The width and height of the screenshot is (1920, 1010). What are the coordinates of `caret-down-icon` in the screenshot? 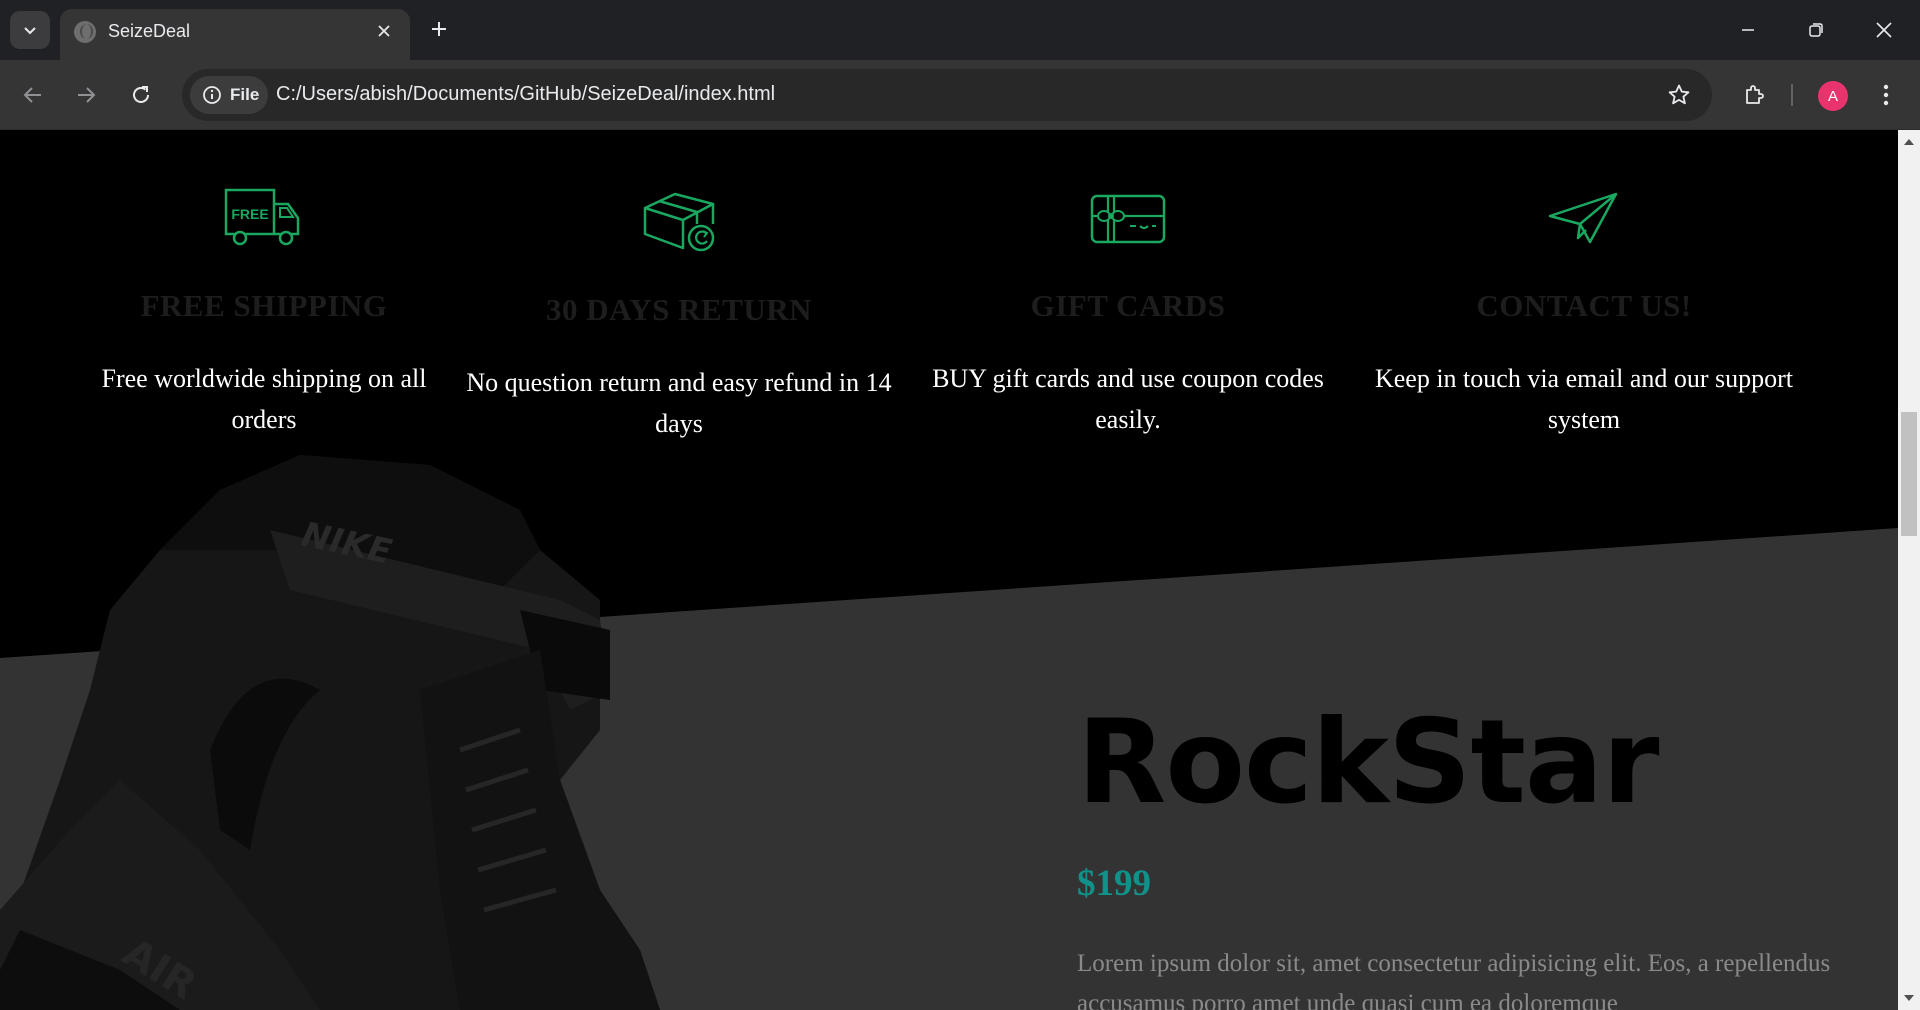 It's located at (1909, 998).